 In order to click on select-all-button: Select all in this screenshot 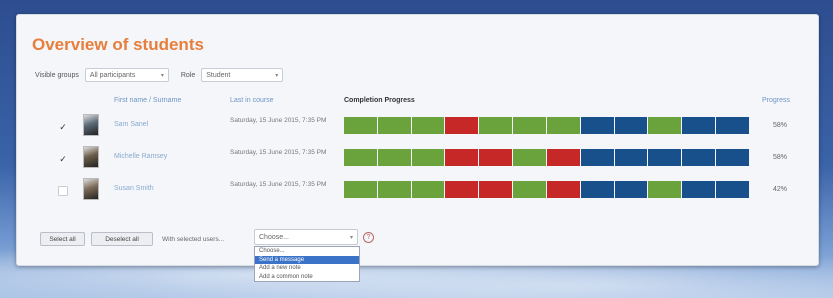, I will do `click(62, 239)`.